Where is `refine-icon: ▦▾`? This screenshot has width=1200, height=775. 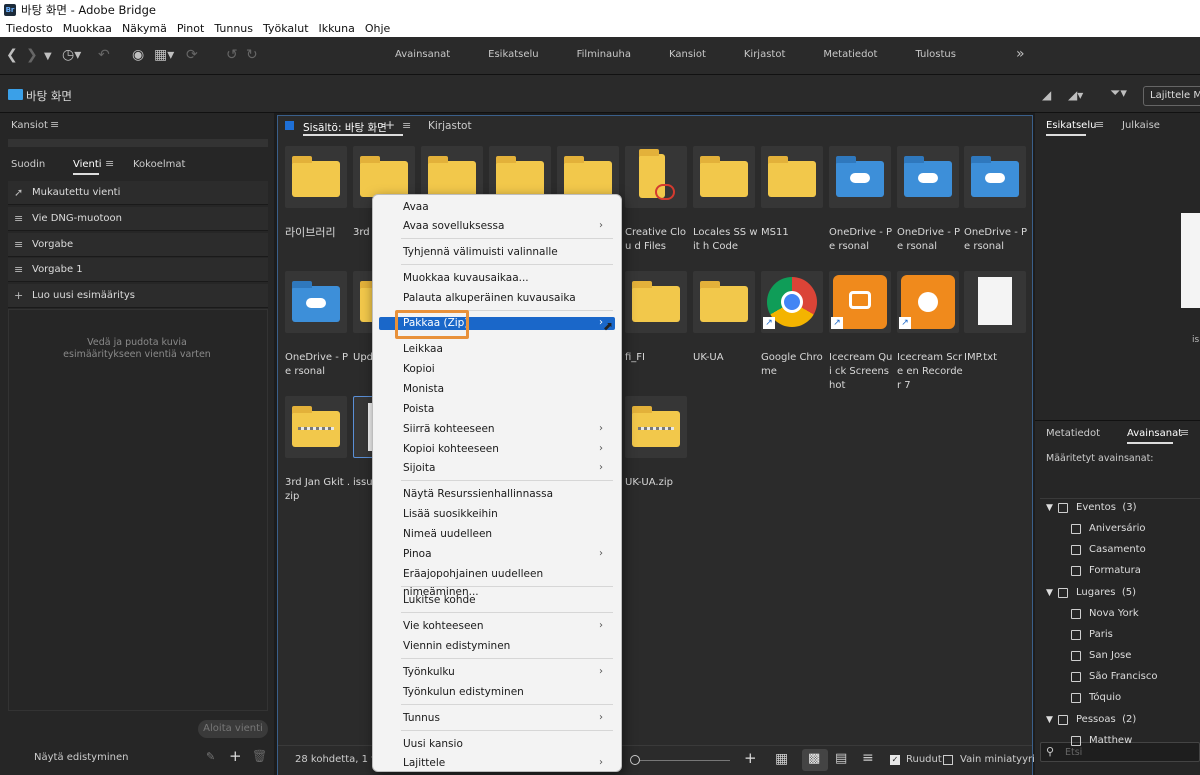
refine-icon: ▦▾ is located at coordinates (164, 55).